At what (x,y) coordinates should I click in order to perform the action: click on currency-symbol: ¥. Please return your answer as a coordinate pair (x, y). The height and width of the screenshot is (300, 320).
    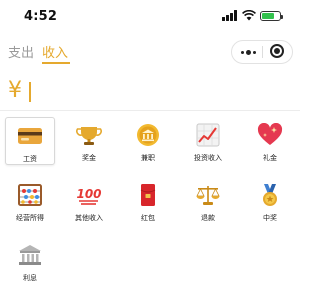
    Looking at the image, I should click on (15, 90).